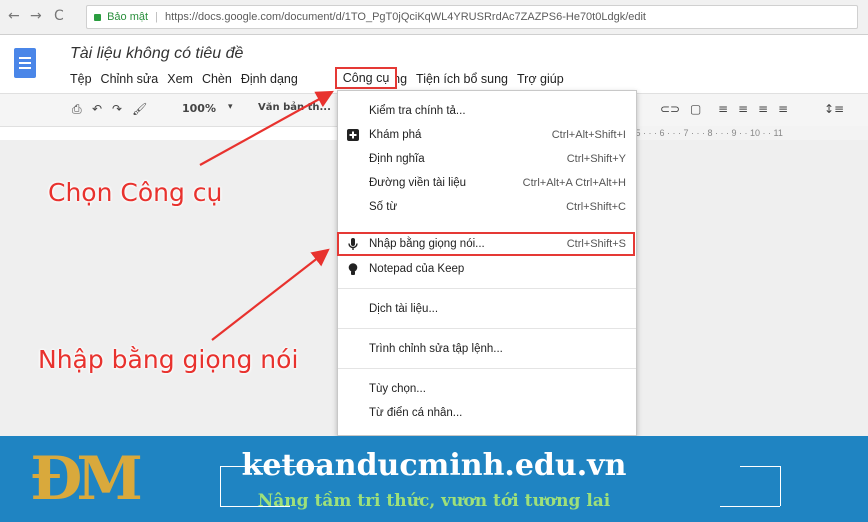 The image size is (868, 522). Describe the element at coordinates (434, 465) in the screenshot. I see `banner-site-name: ketoanducminh.edu.vn` at that location.